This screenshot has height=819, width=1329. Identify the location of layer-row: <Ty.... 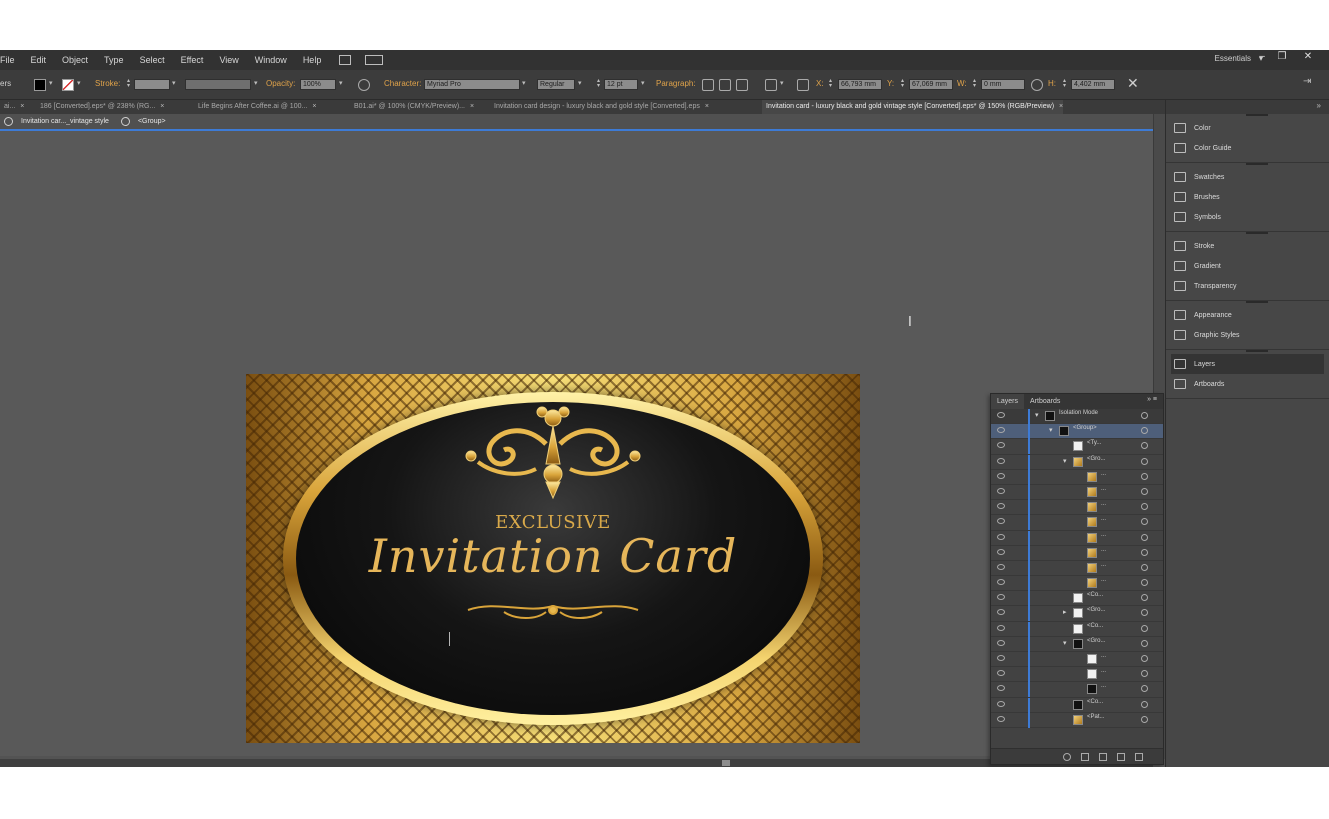
(1077, 447).